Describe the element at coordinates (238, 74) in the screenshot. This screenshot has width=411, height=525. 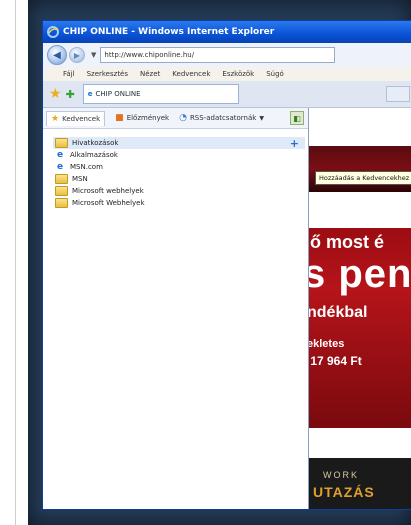
I see `menu-tools: Eszközök` at that location.